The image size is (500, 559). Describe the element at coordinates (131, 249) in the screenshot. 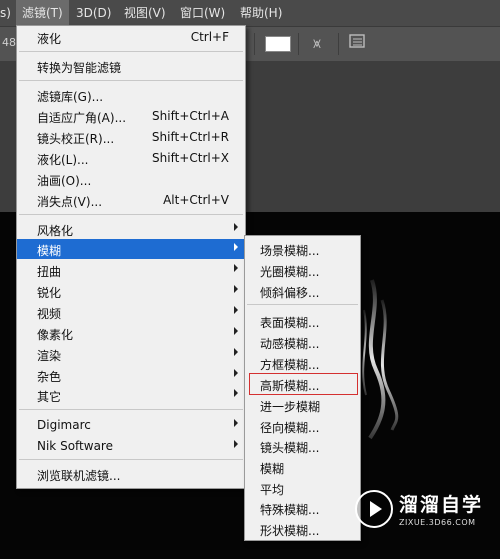

I see `menu-item-blur: 模糊` at that location.